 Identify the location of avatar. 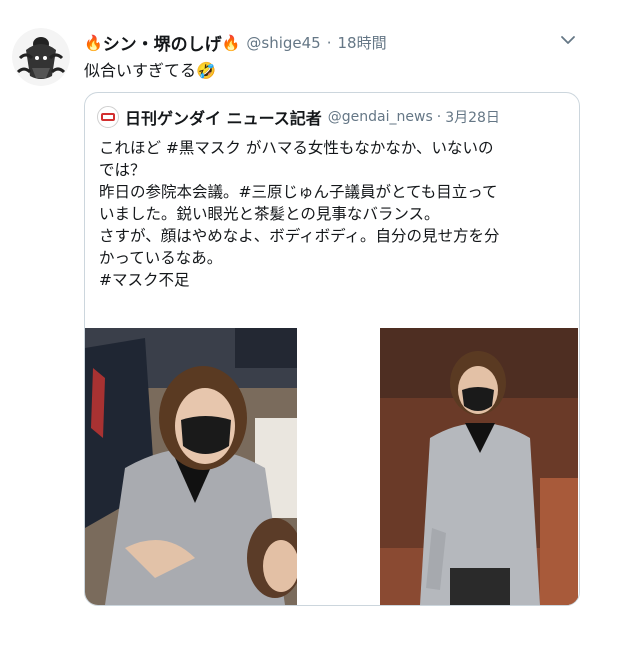
(41, 57).